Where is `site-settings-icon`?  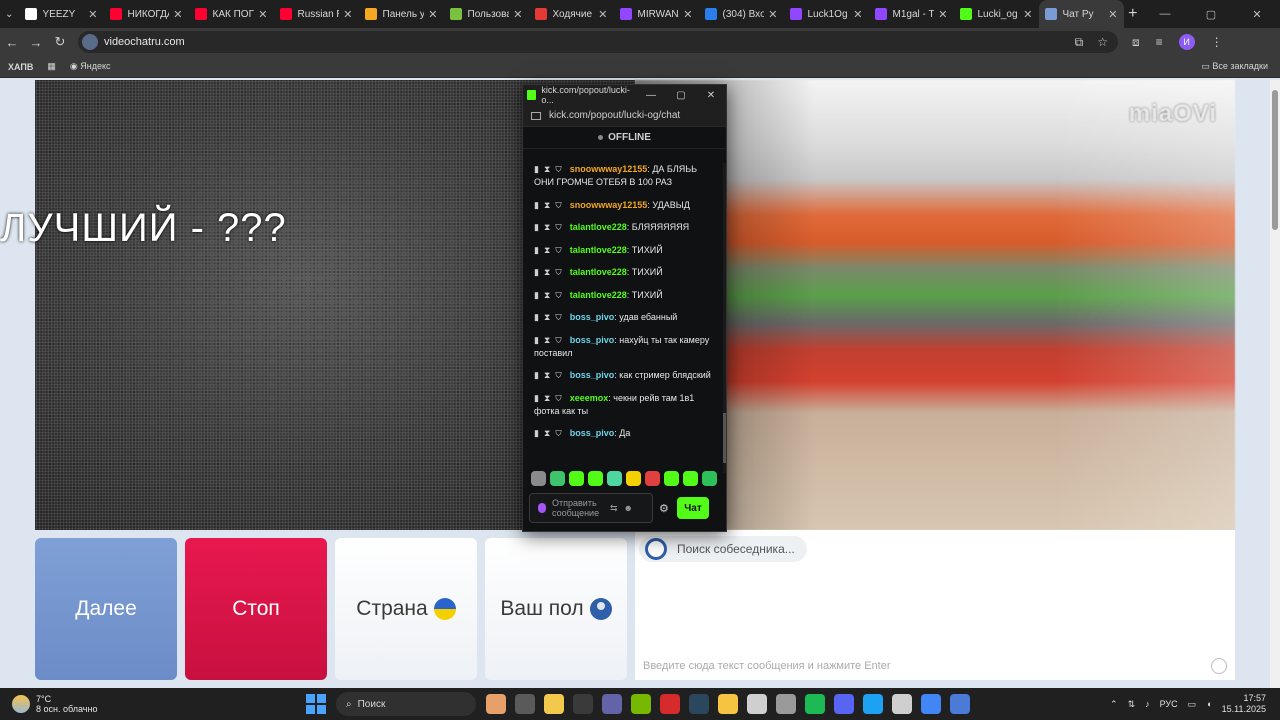
site-settings-icon is located at coordinates (536, 115).